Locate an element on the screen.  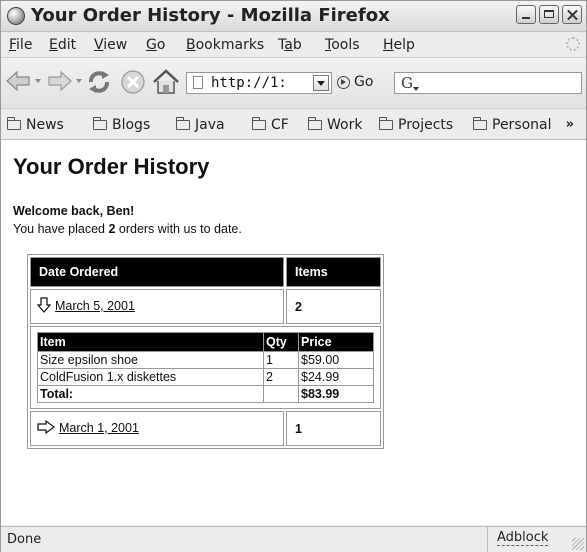
forward-button is located at coordinates (60, 82).